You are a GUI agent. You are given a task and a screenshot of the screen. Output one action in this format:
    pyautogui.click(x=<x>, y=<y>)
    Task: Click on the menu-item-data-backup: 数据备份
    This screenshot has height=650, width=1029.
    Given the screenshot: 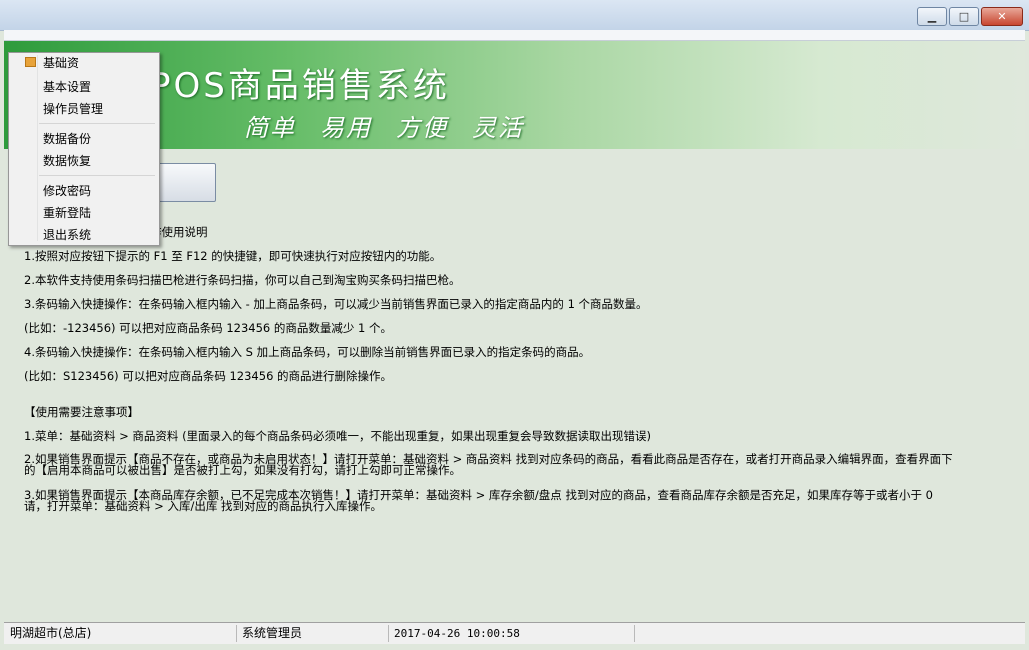 What is the action you would take?
    pyautogui.click(x=67, y=138)
    